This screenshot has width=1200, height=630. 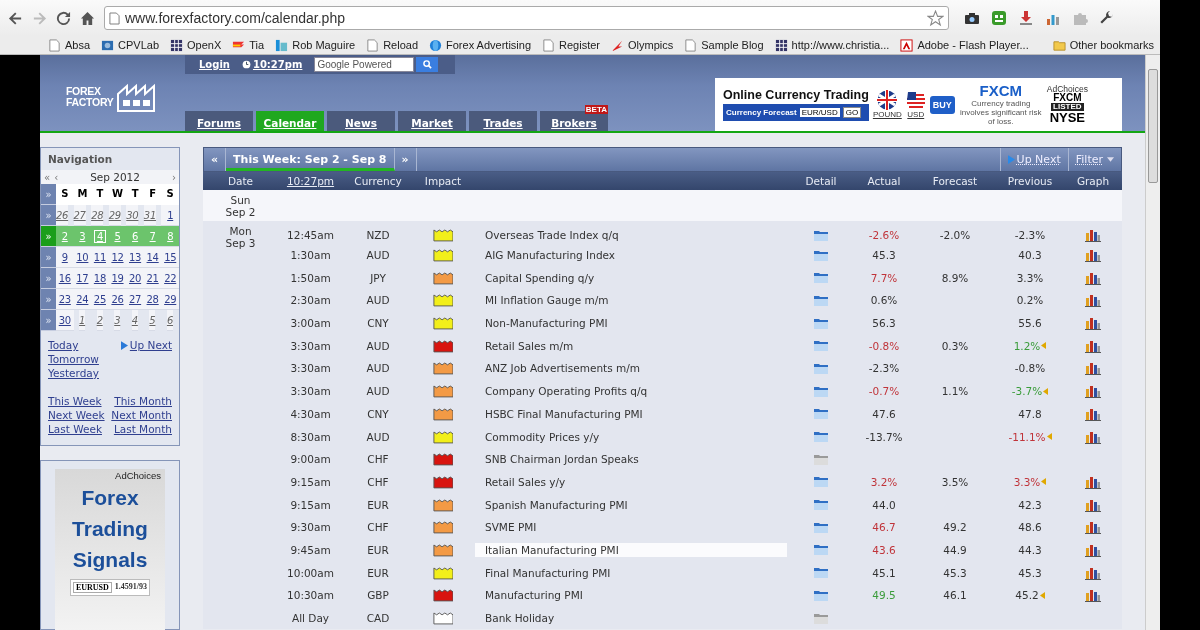 What do you see at coordinates (65, 320) in the screenshot?
I see `calendar-day: 30` at bounding box center [65, 320].